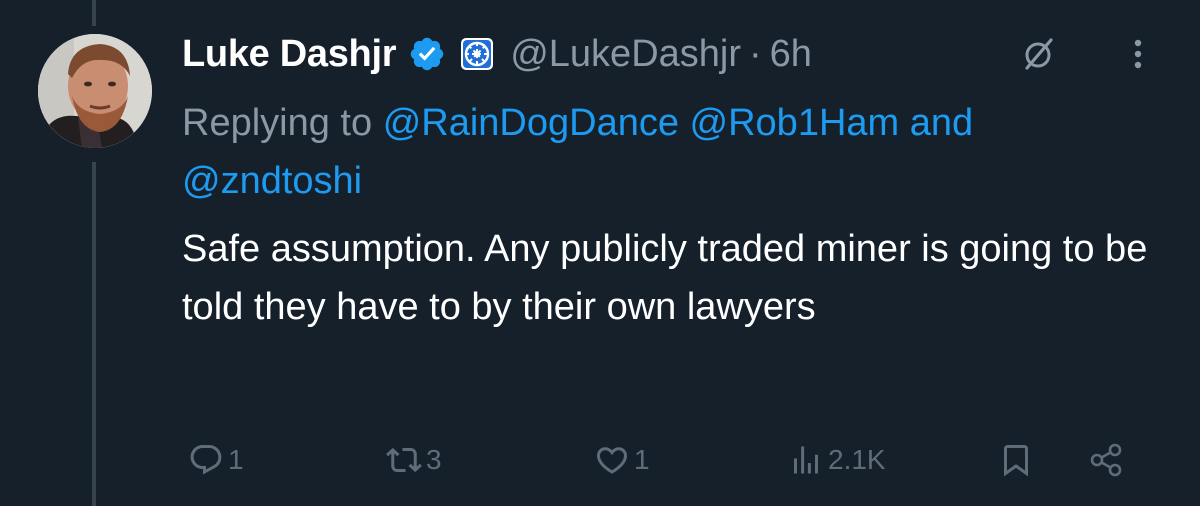 This screenshot has height=506, width=1200. I want to click on like-button: 1, so click(622, 460).